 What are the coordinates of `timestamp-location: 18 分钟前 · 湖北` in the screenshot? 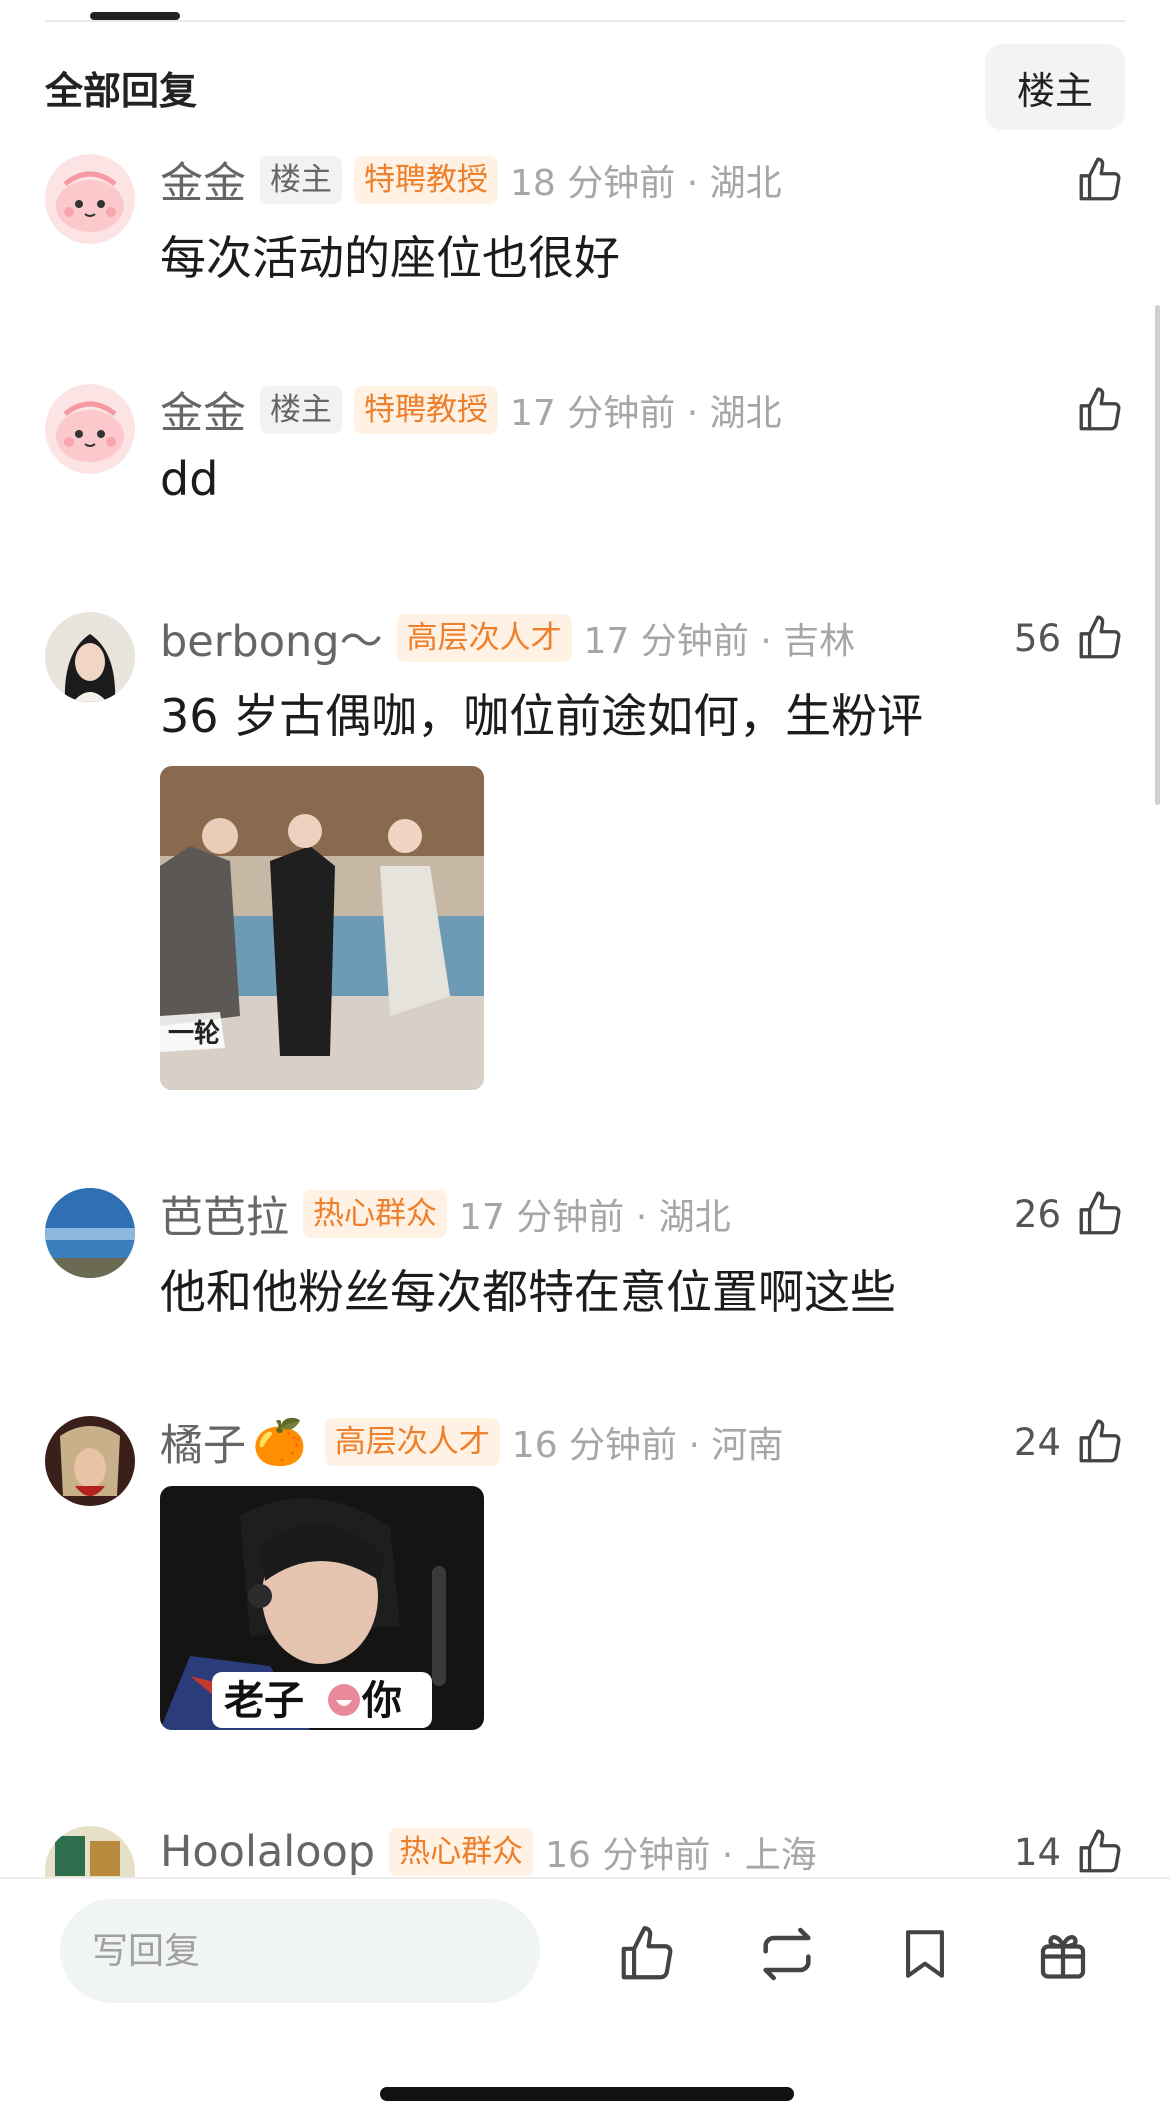 It's located at (646, 183).